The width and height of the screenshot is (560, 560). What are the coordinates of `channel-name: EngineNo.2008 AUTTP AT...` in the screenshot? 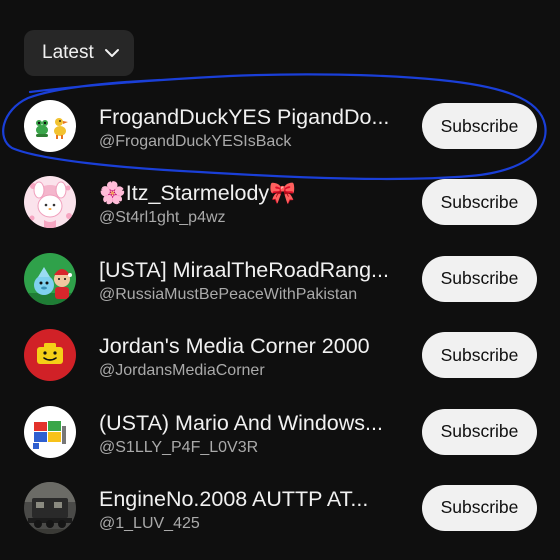 It's located at (252, 499).